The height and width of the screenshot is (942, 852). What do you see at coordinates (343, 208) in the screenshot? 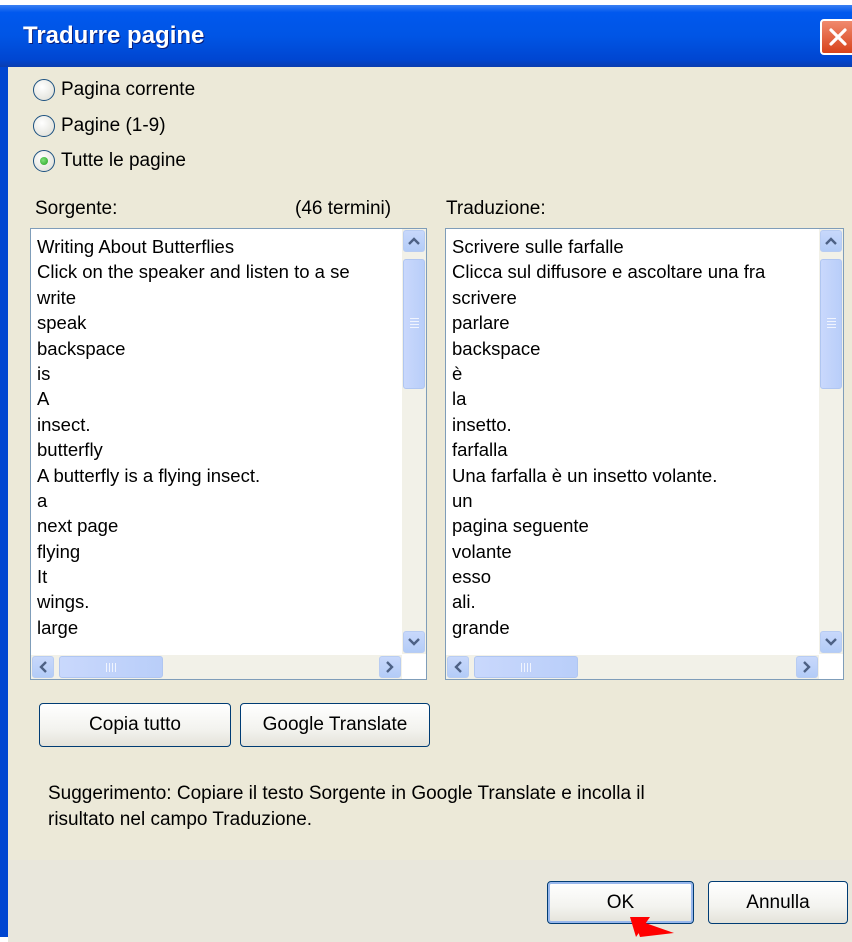
I see `source-term-count: (46 termini)` at bounding box center [343, 208].